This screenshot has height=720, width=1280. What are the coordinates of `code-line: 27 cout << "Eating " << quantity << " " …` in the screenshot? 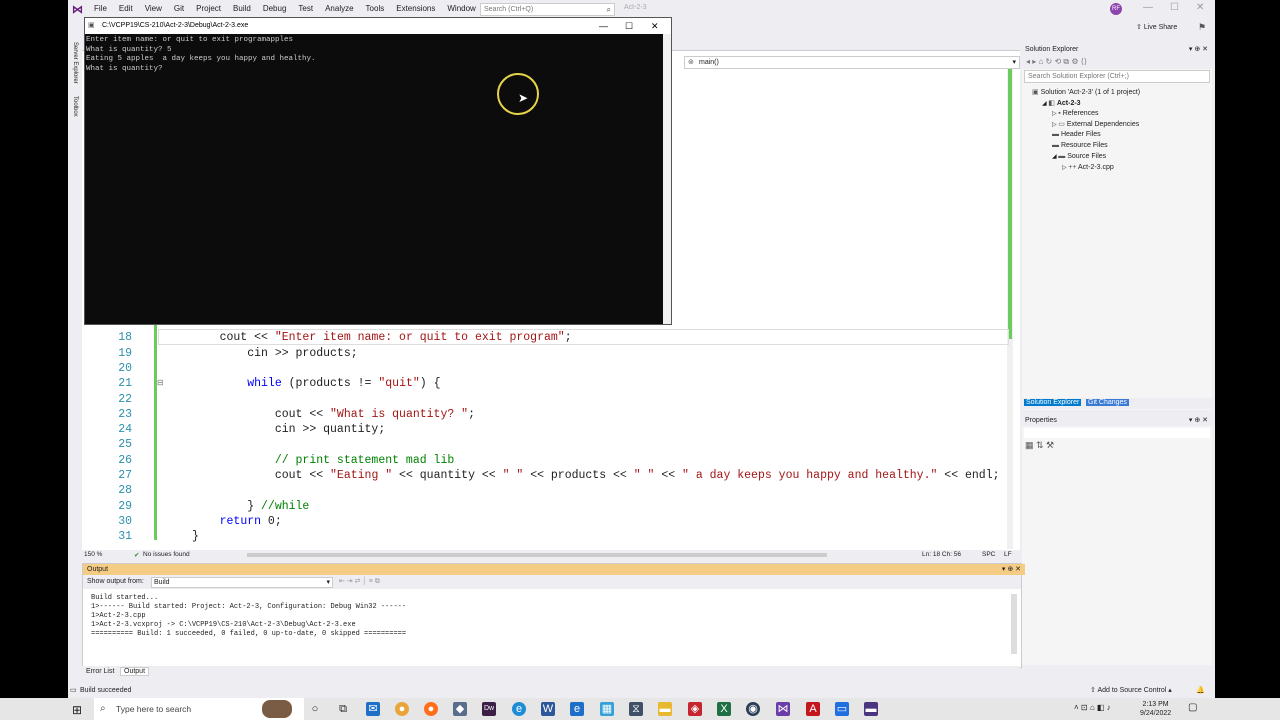 It's located at (551, 475).